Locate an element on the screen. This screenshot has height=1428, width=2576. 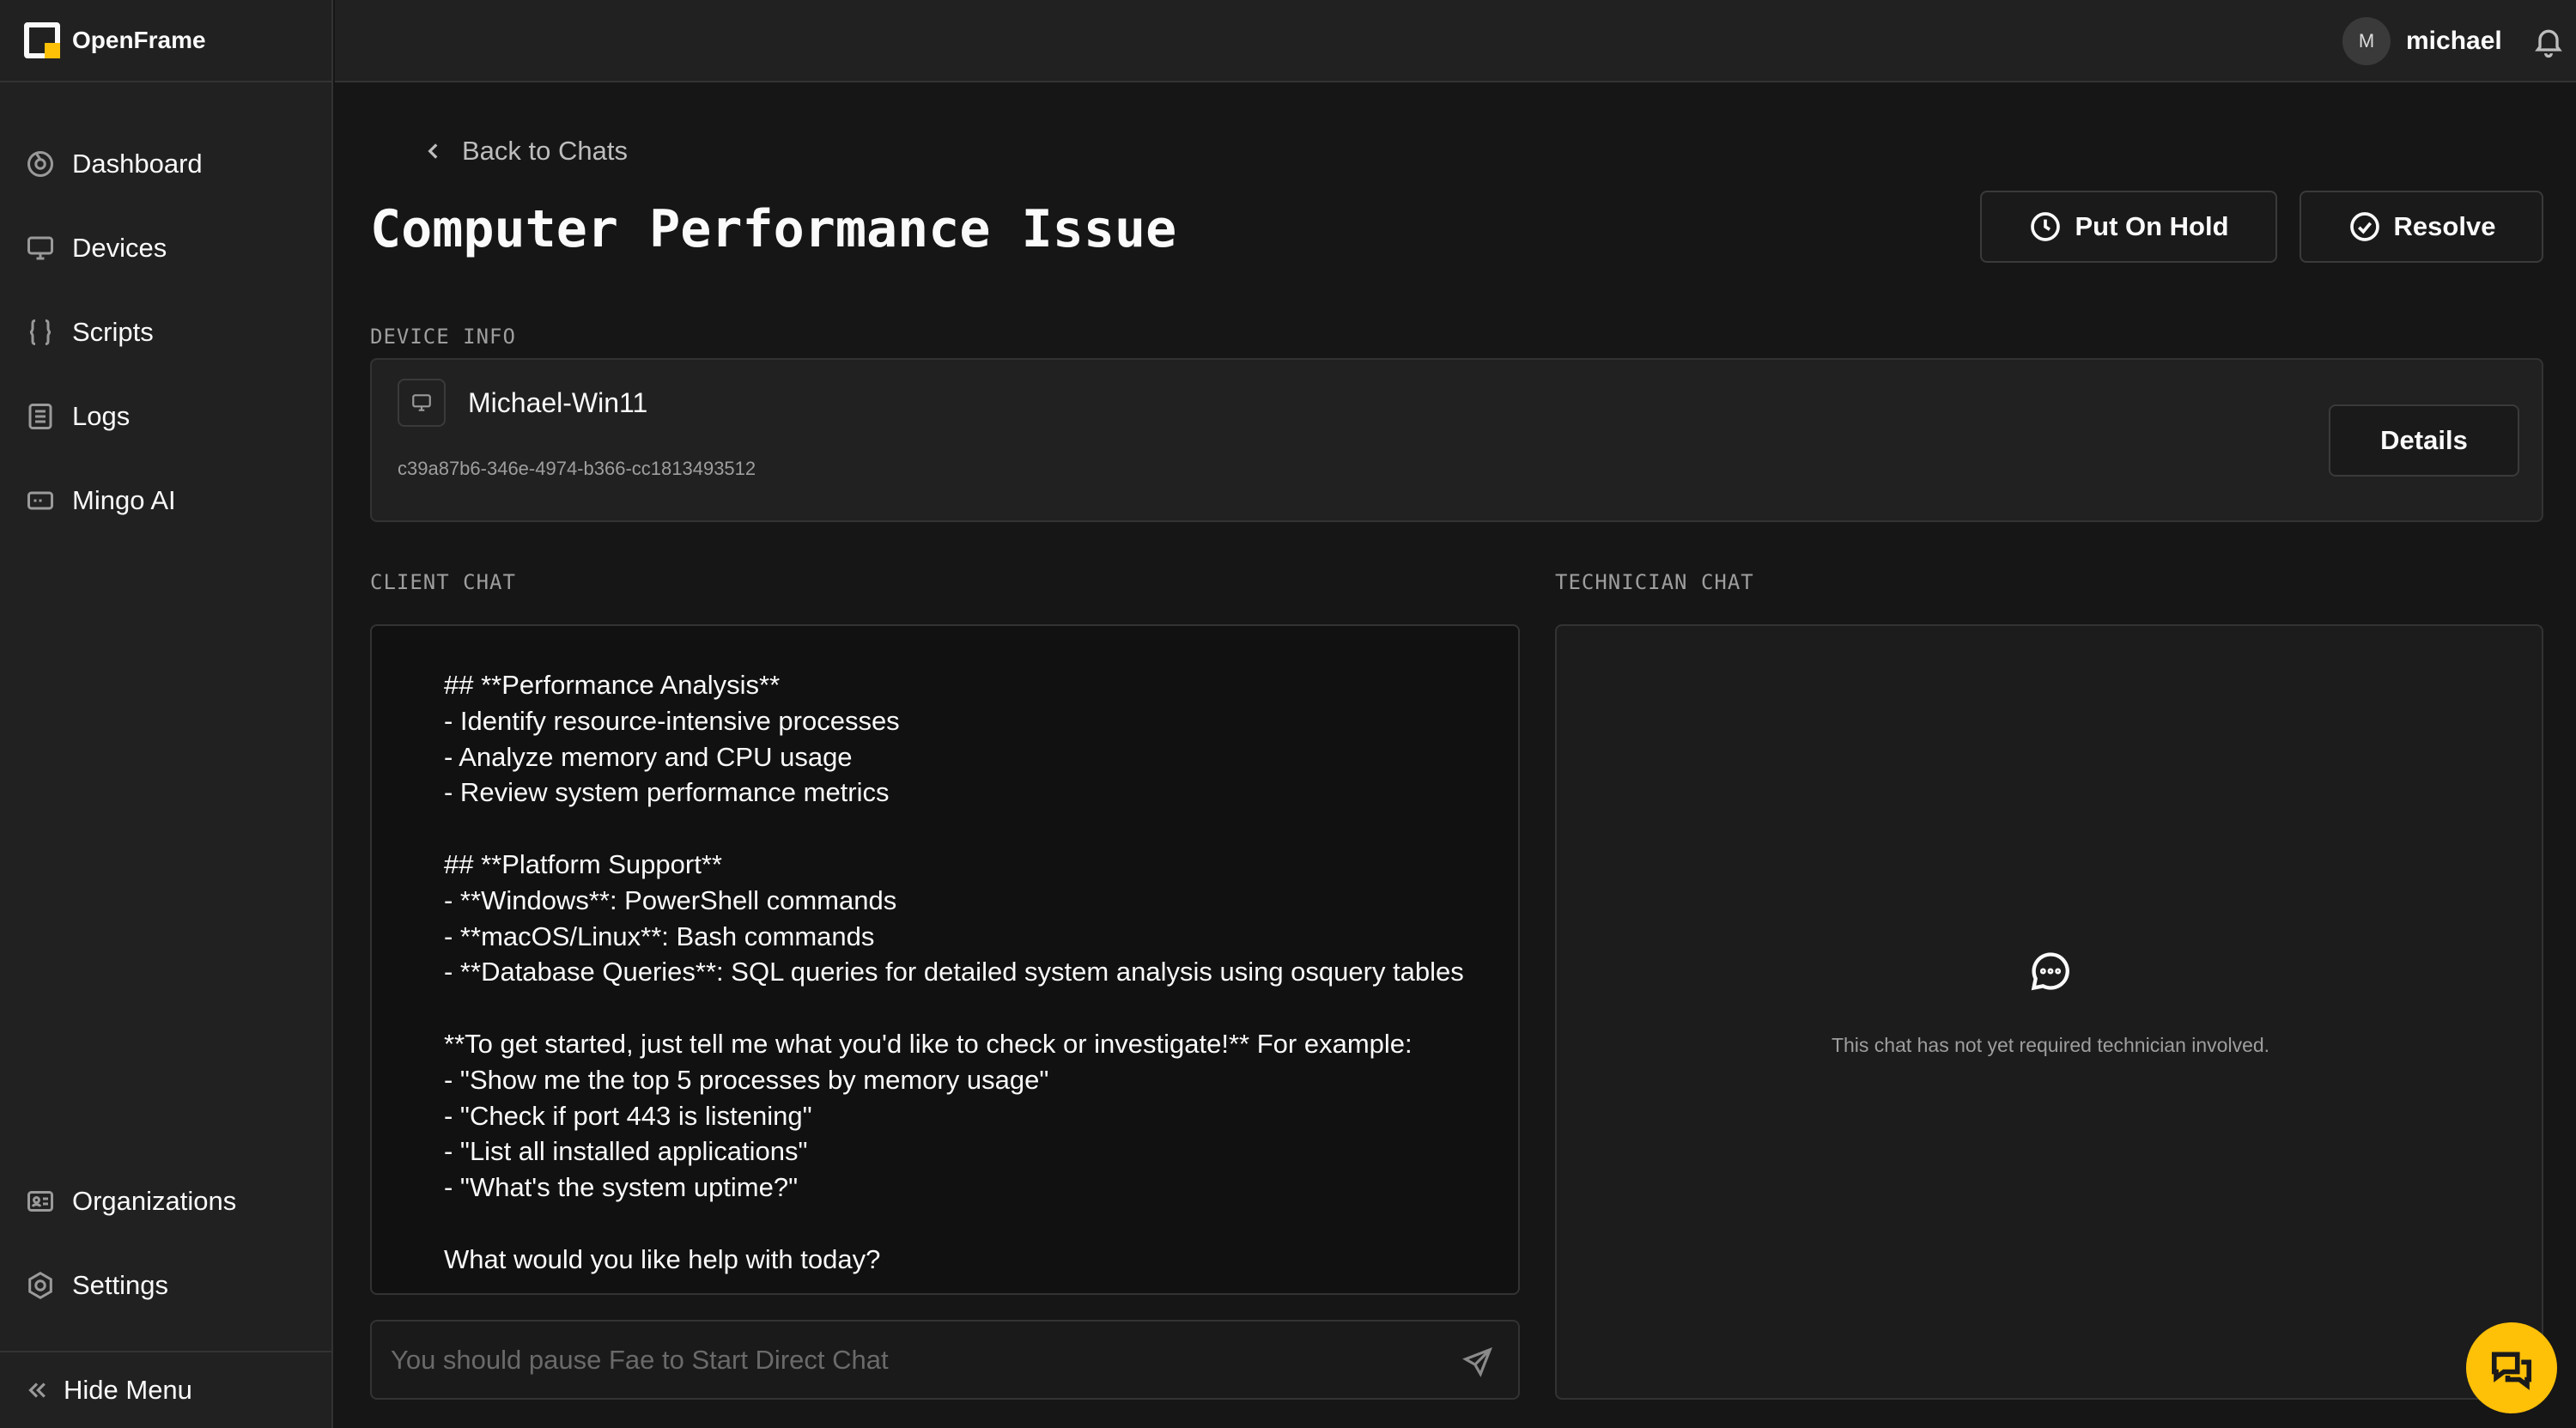
details-button: Details is located at coordinates (2424, 441).